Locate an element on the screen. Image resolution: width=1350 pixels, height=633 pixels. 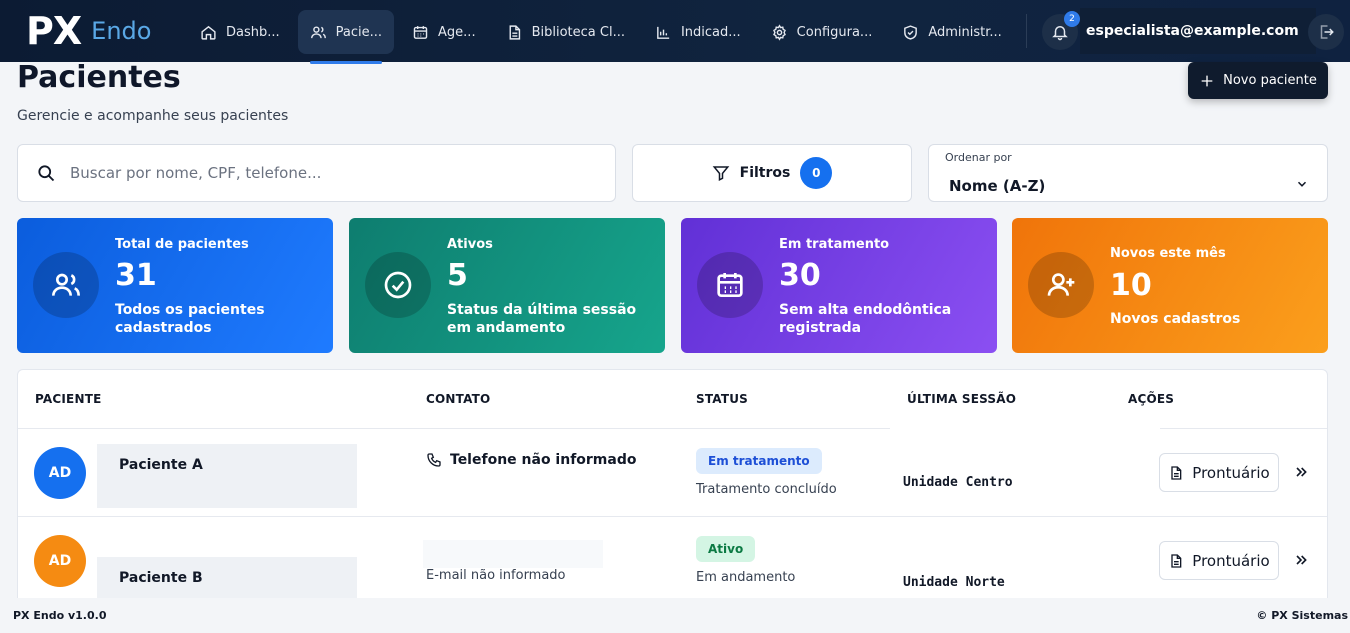
stat-value: 30 is located at coordinates (800, 275).